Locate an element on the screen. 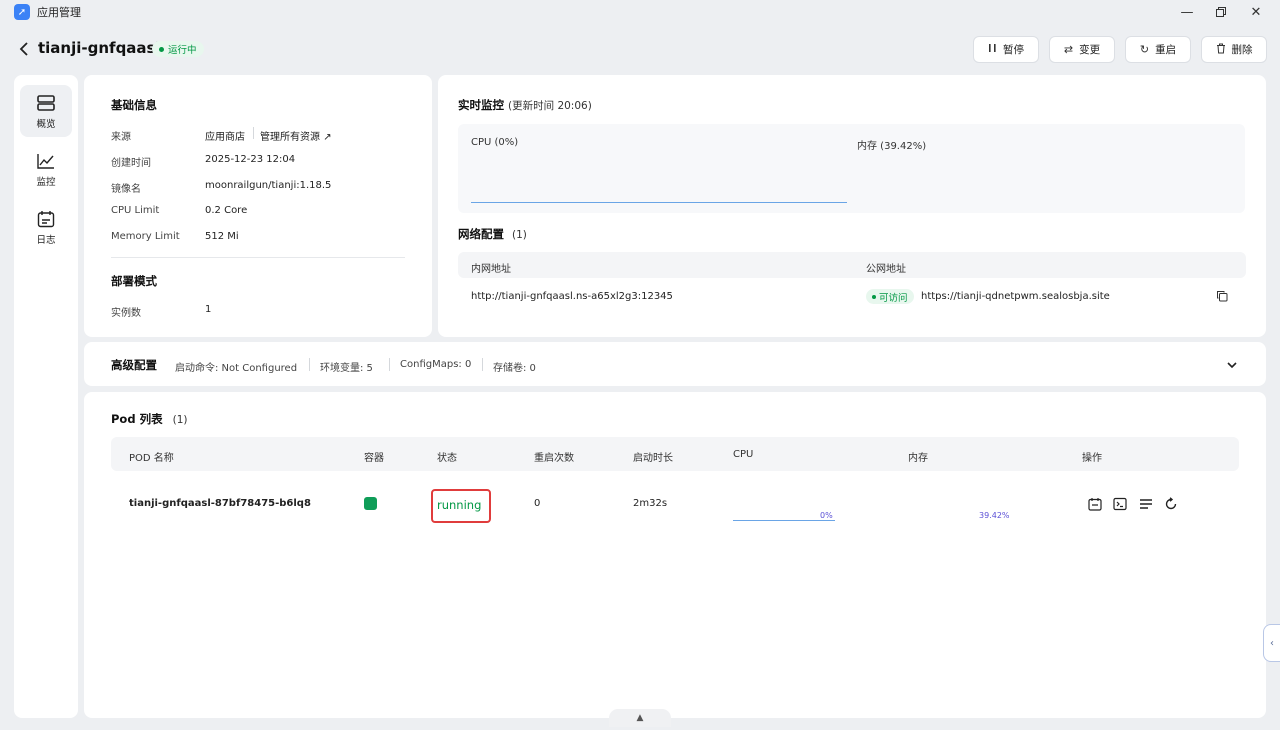 The image size is (1280, 730). maximize-icon is located at coordinates (1221, 12).